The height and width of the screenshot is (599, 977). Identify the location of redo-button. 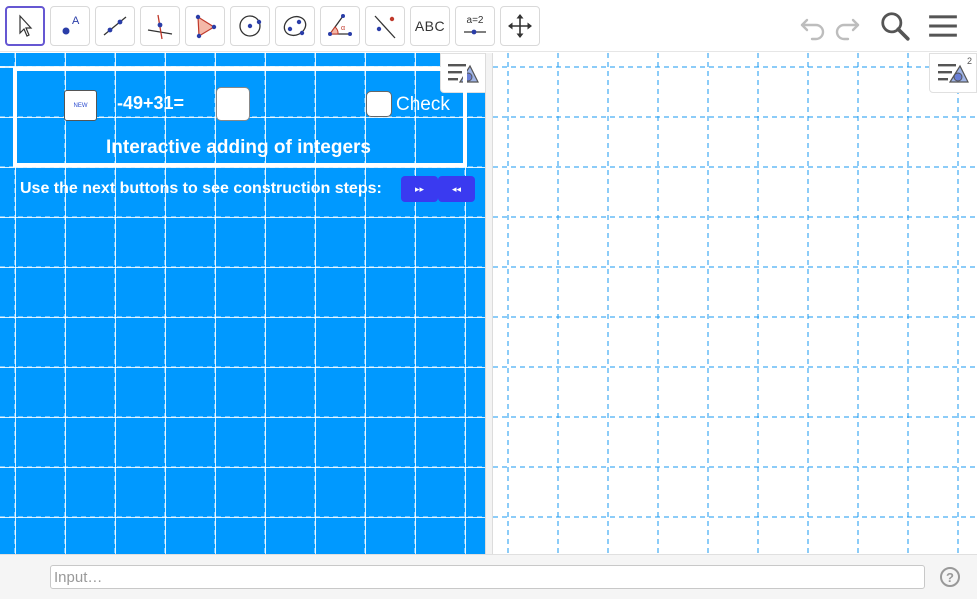
(848, 26).